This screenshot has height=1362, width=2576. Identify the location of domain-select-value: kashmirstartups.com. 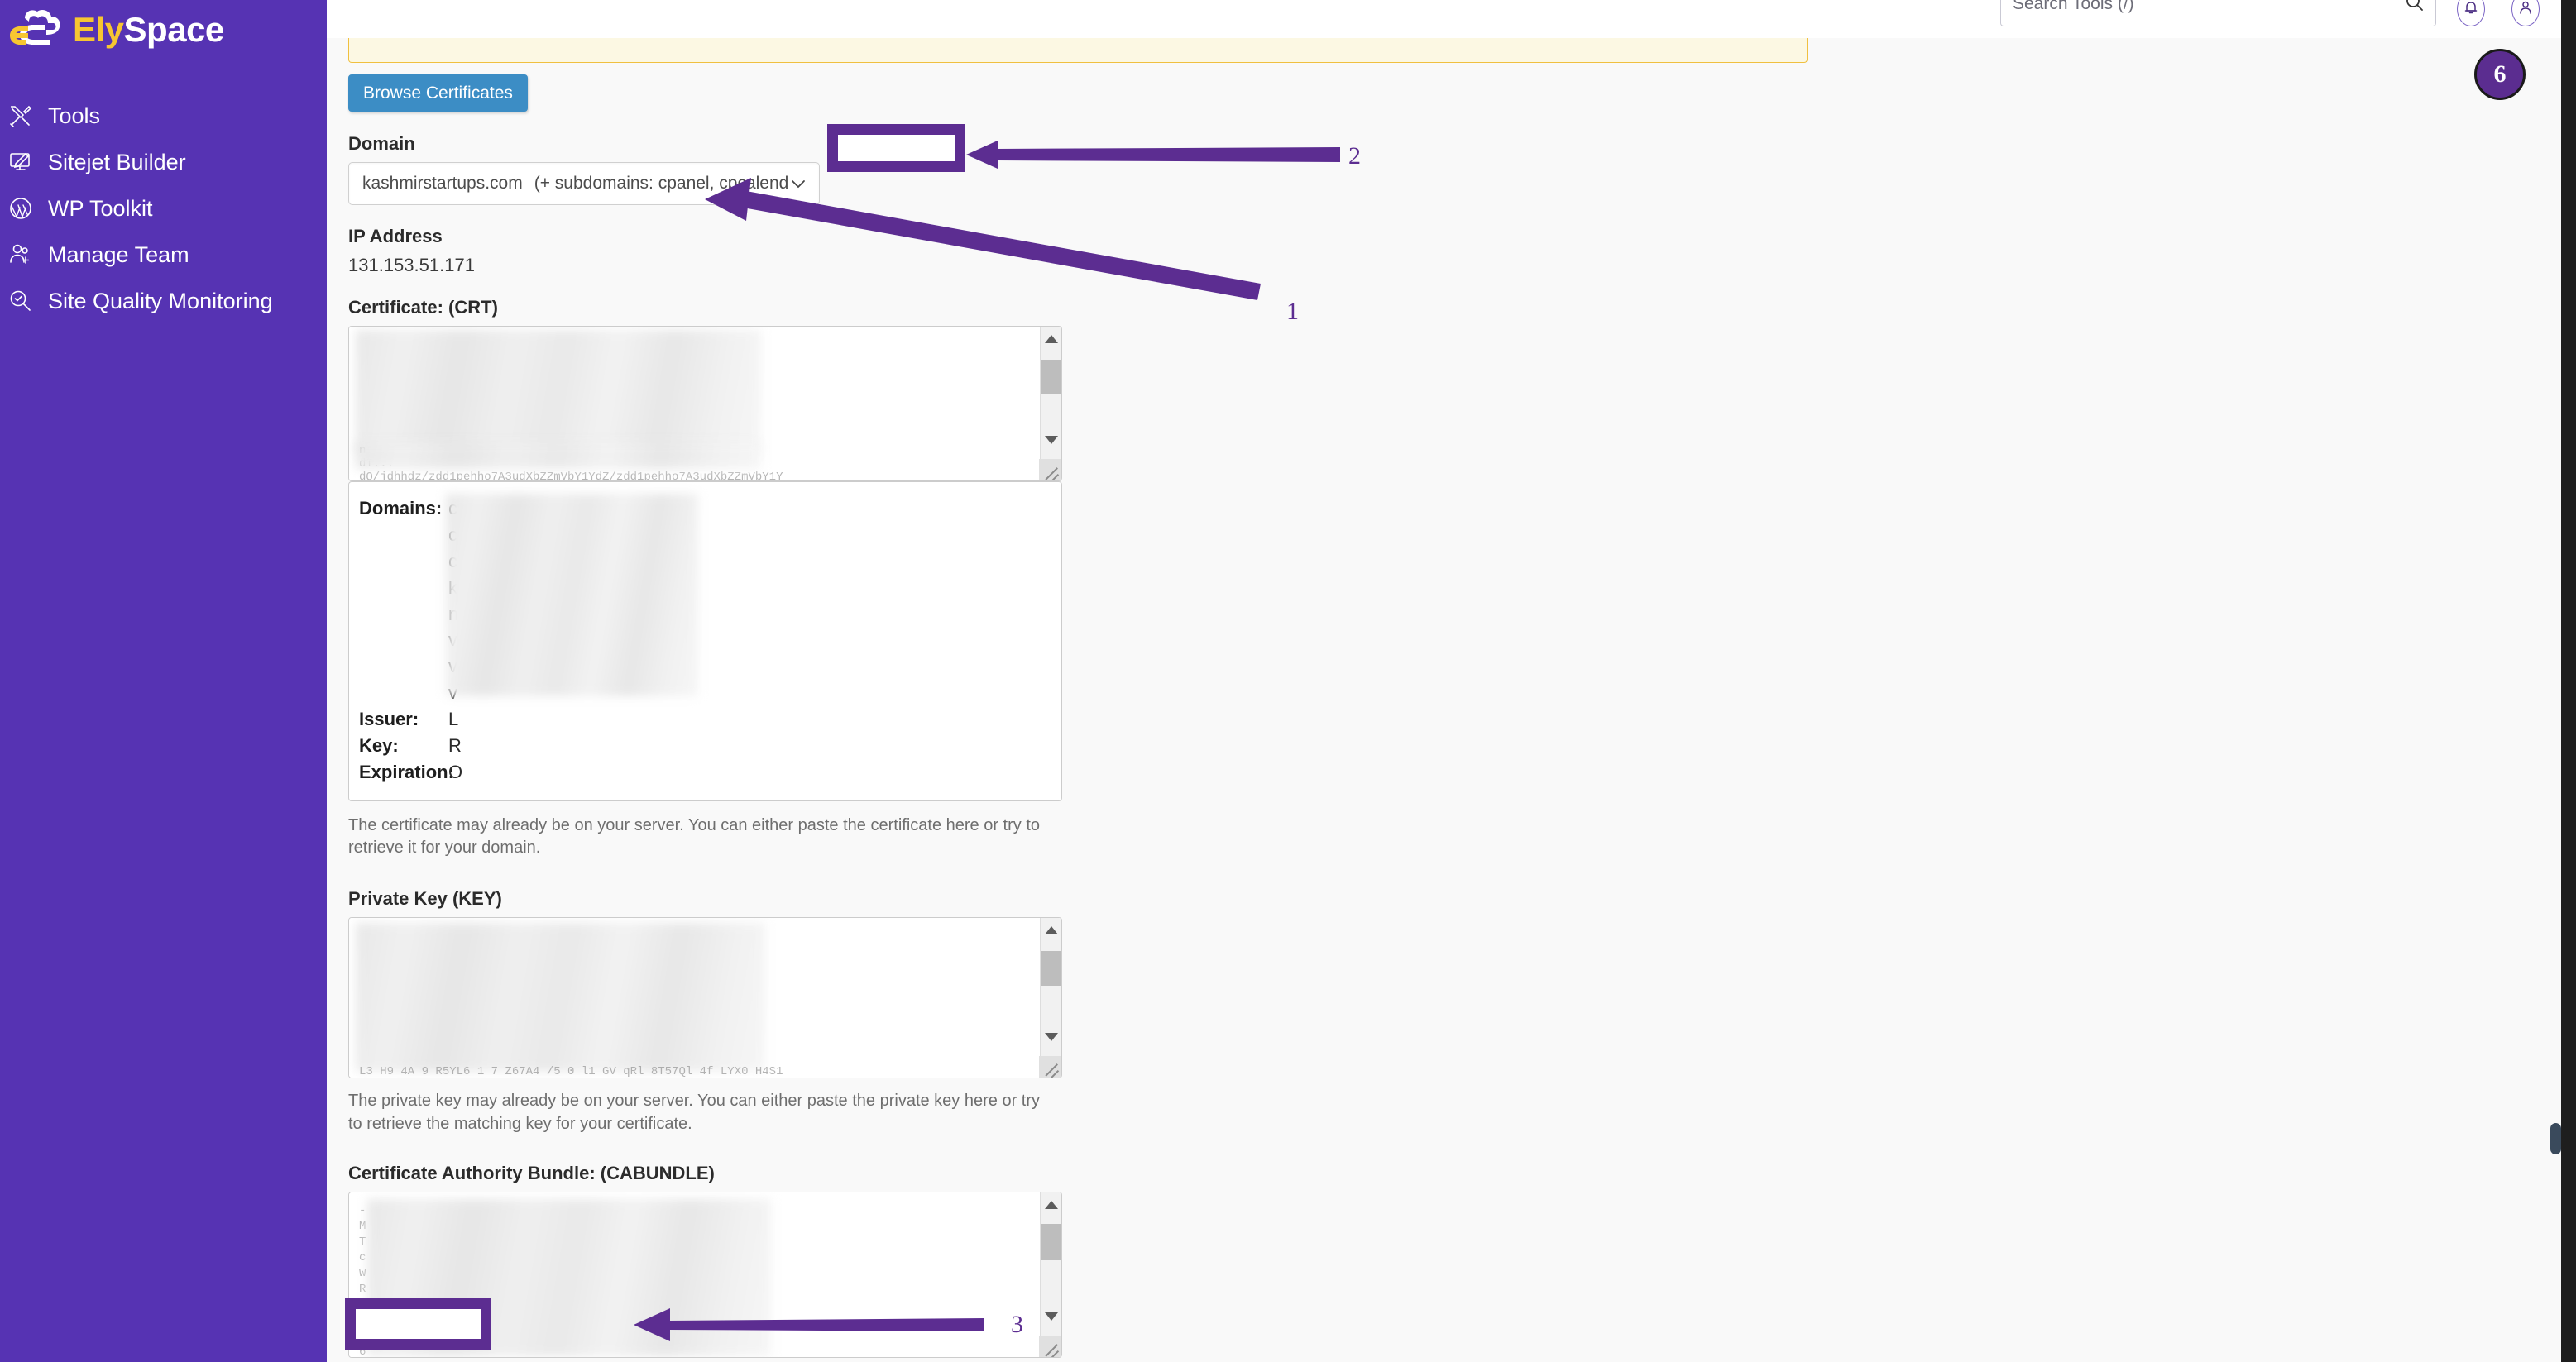
(443, 183).